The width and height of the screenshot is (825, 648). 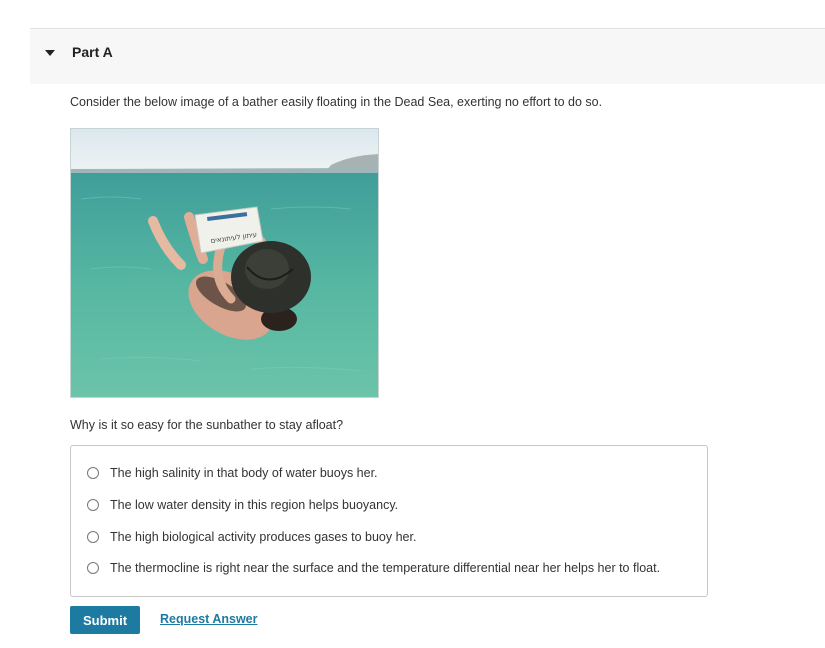 I want to click on caret-down-icon, so click(x=50, y=53).